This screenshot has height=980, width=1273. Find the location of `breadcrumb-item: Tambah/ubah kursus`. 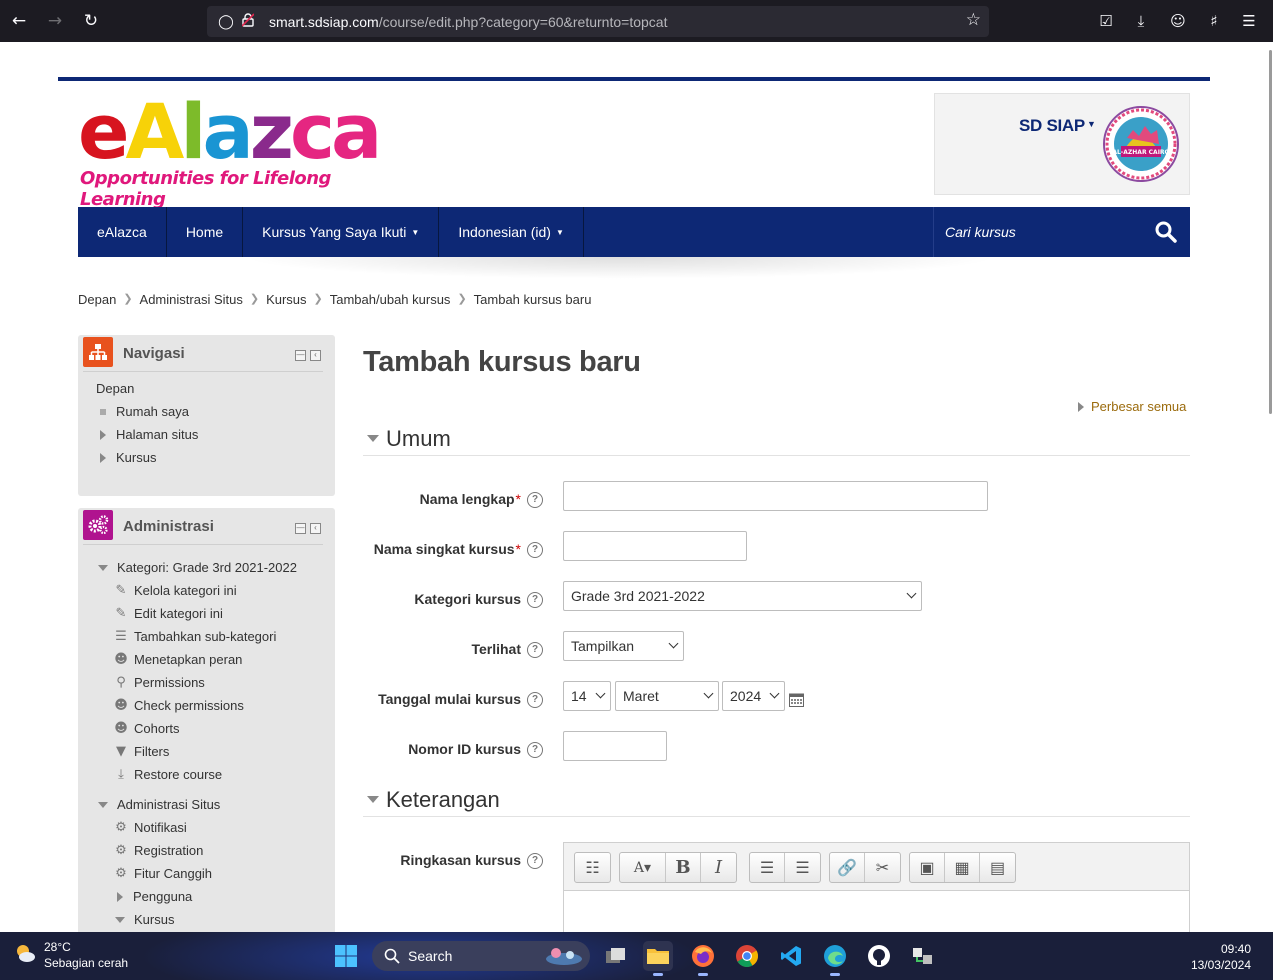

breadcrumb-item: Tambah/ubah kursus is located at coordinates (390, 299).